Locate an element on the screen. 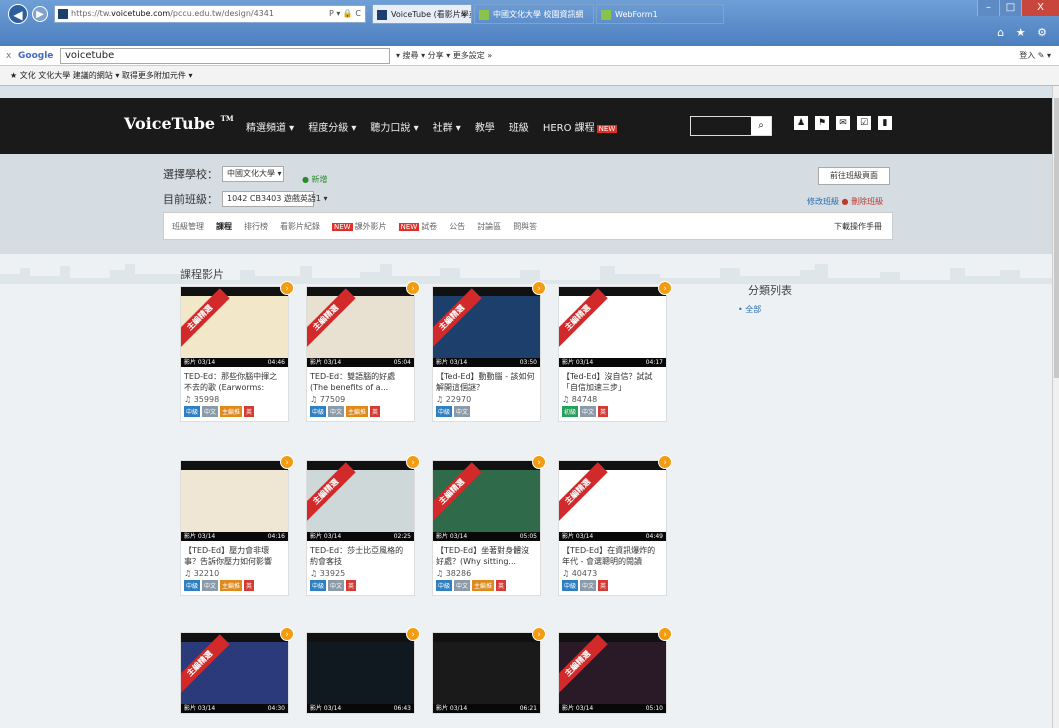 This screenshot has width=1059, height=728. google-search-input: voicetube is located at coordinates (225, 56).